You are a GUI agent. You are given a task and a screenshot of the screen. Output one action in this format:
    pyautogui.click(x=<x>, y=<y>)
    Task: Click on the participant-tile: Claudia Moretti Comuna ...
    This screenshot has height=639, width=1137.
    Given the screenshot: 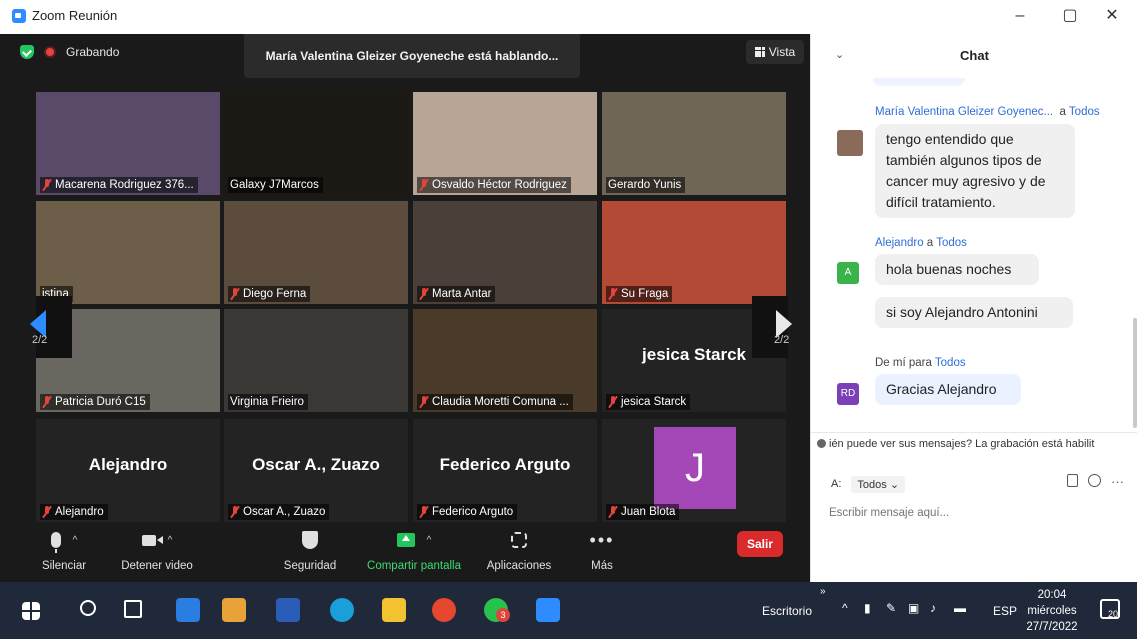 What is the action you would take?
    pyautogui.click(x=505, y=360)
    